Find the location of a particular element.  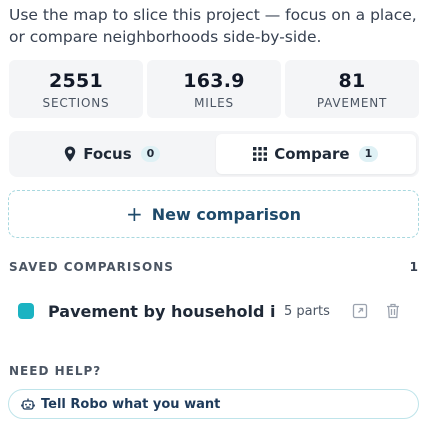

stats-row: 2551 SECTIONS 163.9 MILES 81 PAVEMENT is located at coordinates (214, 89).